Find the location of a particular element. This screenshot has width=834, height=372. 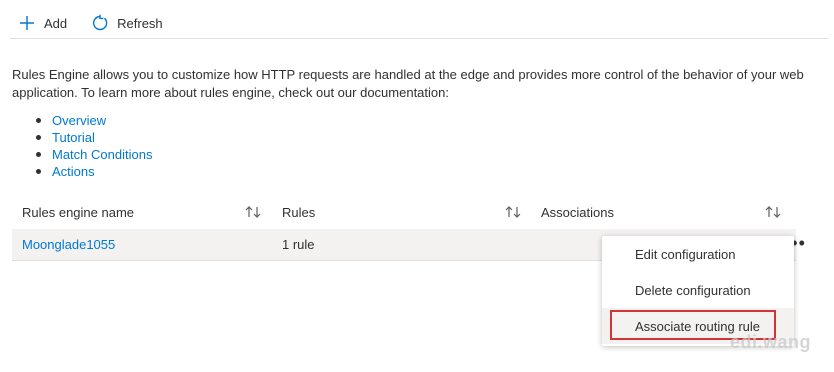

column-header-name: Rules engine name is located at coordinates (78, 212).